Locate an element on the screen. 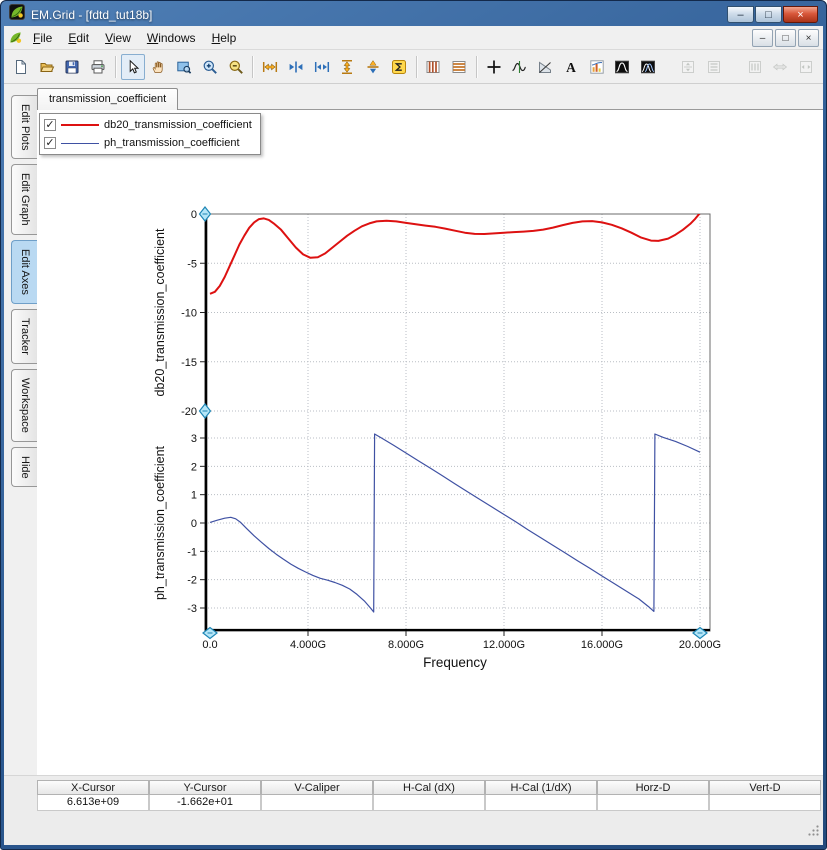 The height and width of the screenshot is (850, 827). zoom-out-button is located at coordinates (236, 67).